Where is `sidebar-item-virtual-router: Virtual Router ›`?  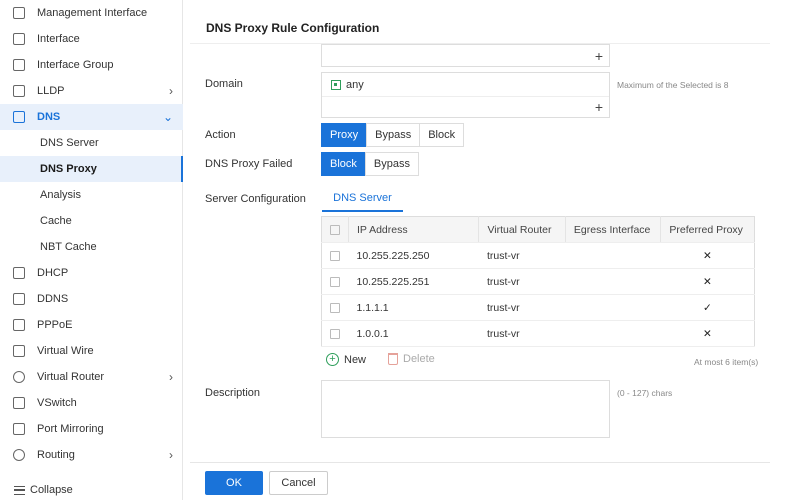 sidebar-item-virtual-router: Virtual Router › is located at coordinates (91, 377).